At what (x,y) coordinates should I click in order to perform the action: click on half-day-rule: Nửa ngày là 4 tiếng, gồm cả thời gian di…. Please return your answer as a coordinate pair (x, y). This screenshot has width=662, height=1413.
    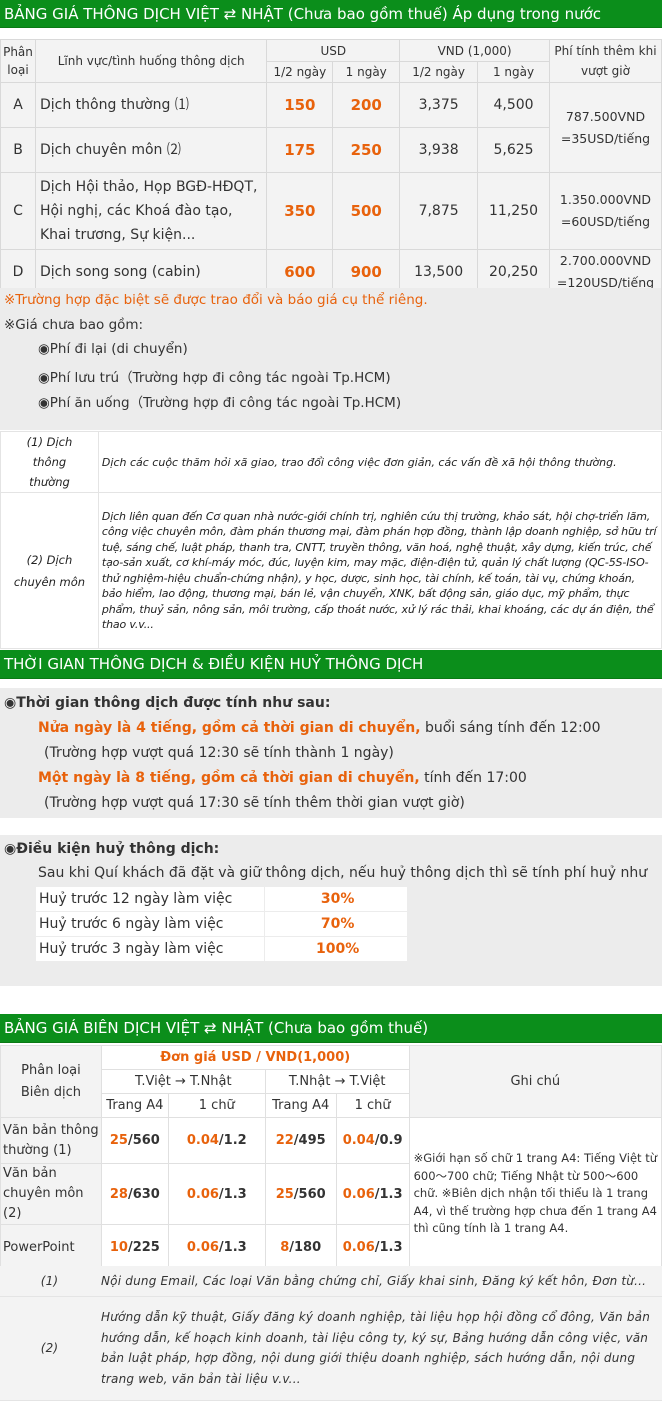
    Looking at the image, I should click on (319, 728).